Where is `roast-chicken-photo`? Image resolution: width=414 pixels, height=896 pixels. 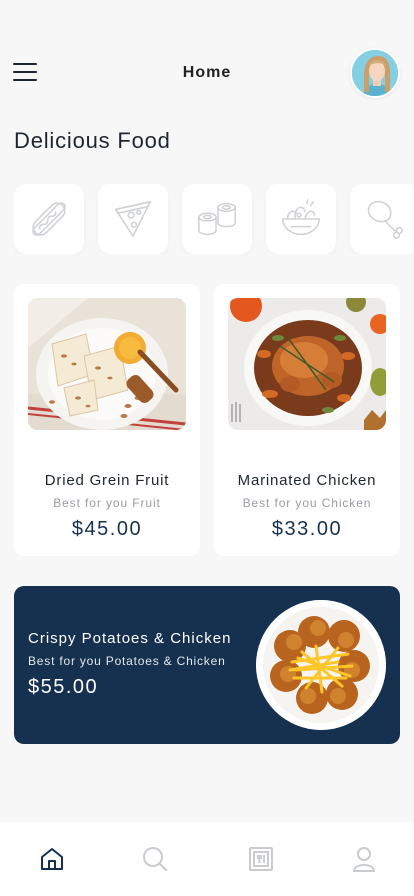 roast-chicken-photo is located at coordinates (307, 364).